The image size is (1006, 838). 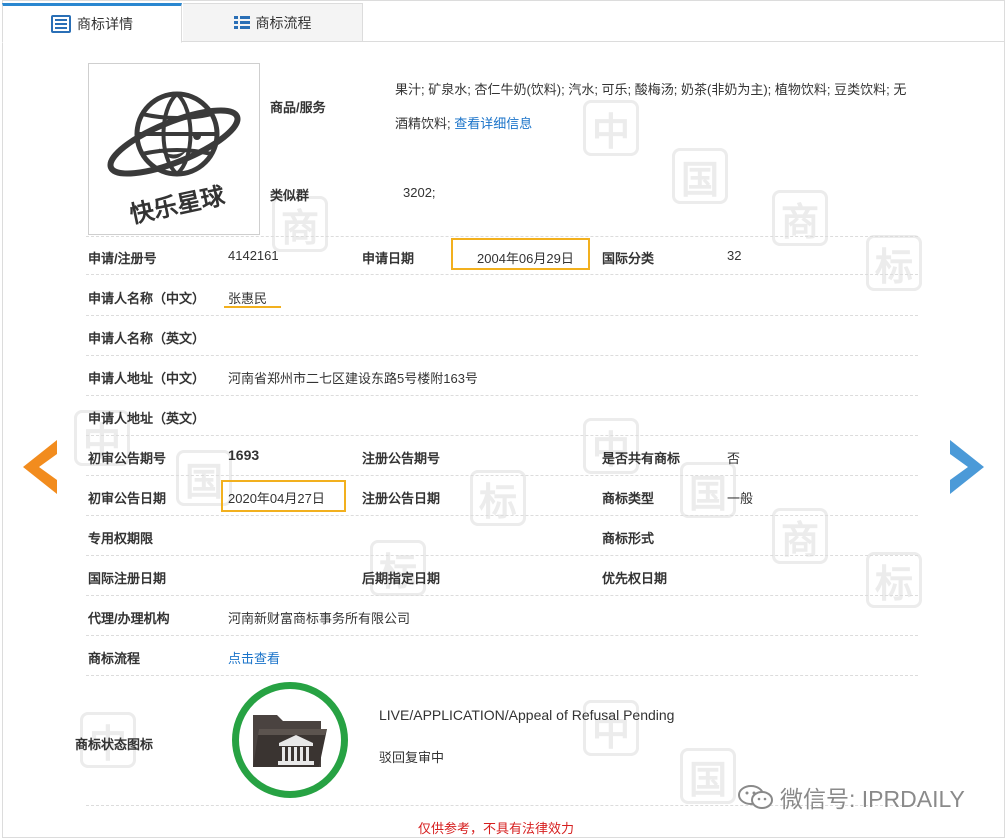 What do you see at coordinates (283, 22) in the screenshot?
I see `tab-label: 商标流程` at bounding box center [283, 22].